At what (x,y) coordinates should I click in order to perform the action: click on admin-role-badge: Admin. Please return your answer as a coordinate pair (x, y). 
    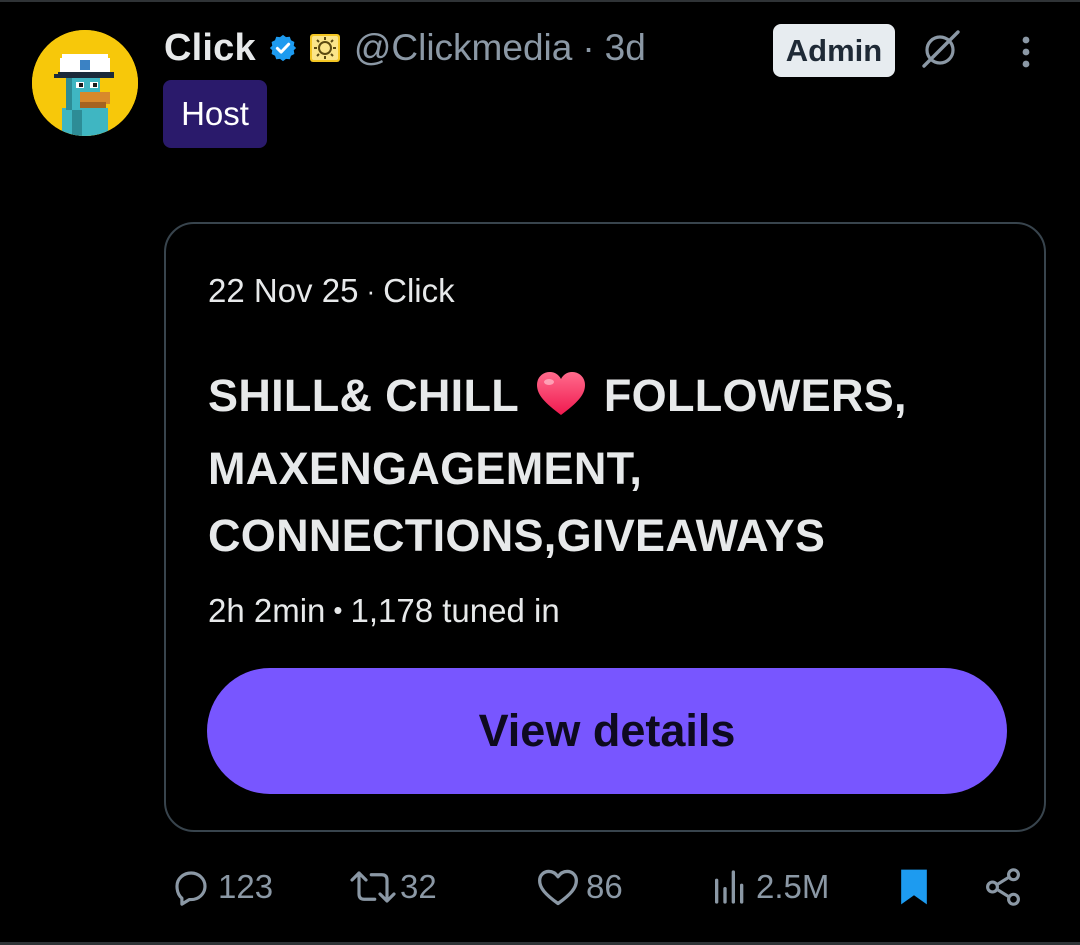
    Looking at the image, I should click on (834, 50).